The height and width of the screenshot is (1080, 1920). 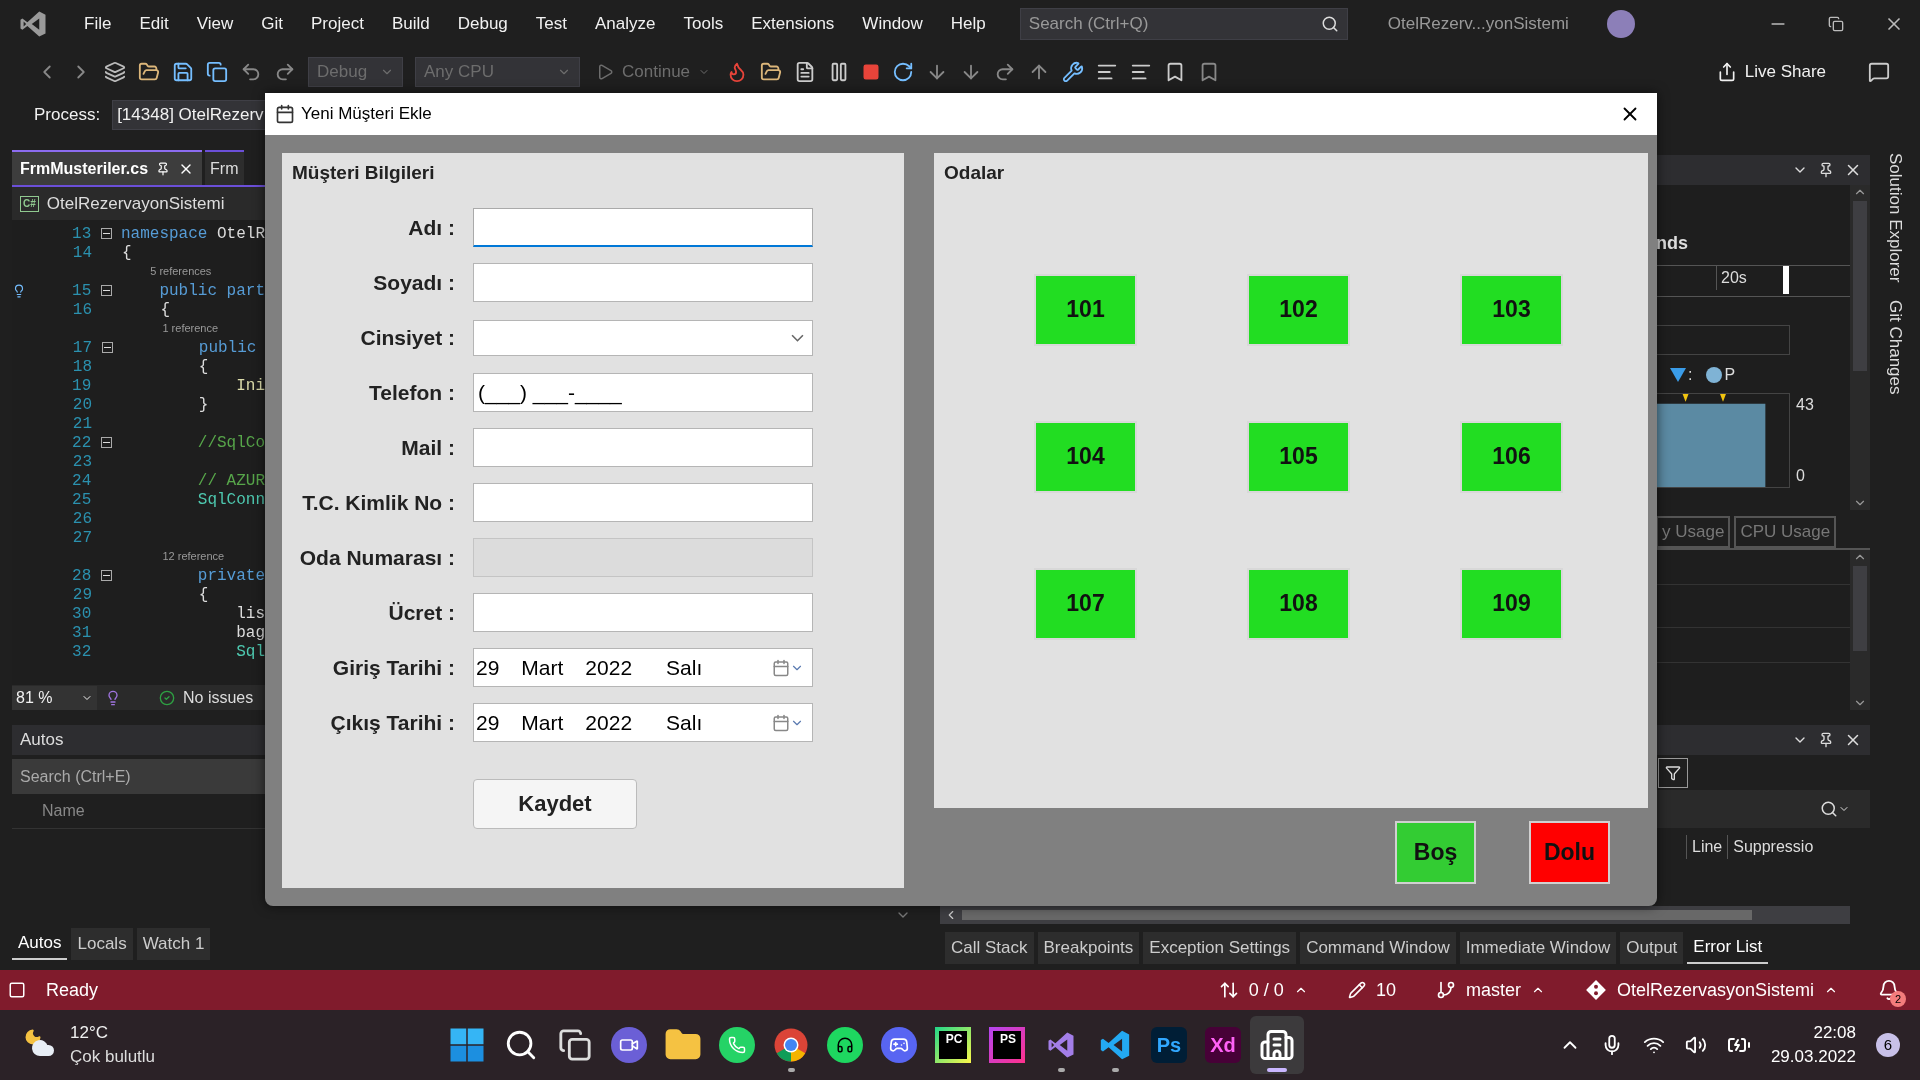 I want to click on open-folder-icon, so click(x=149, y=71).